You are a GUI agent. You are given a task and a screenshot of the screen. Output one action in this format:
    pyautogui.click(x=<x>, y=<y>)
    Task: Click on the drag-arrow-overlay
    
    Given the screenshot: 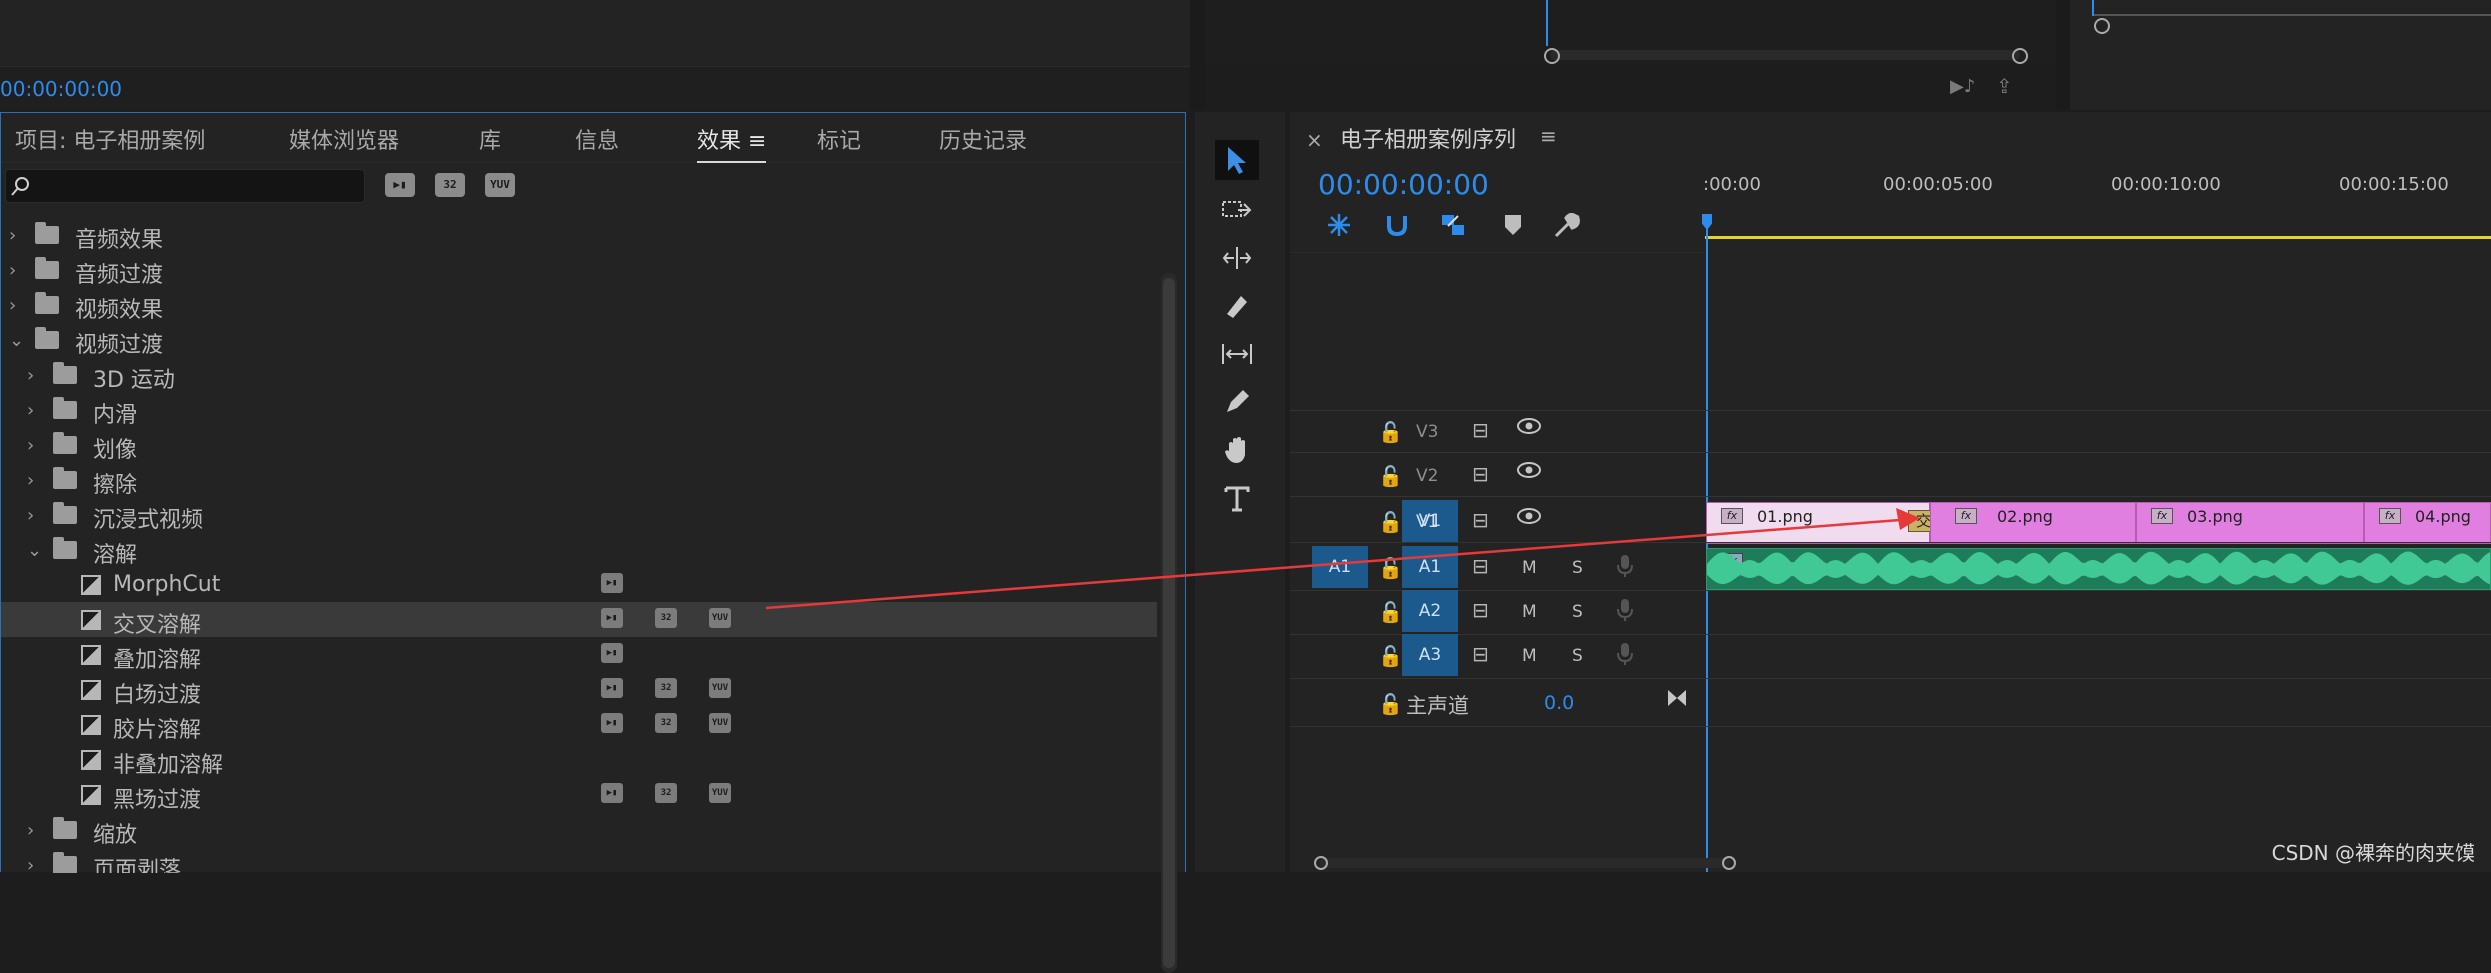 What is the action you would take?
    pyautogui.click(x=1342, y=559)
    